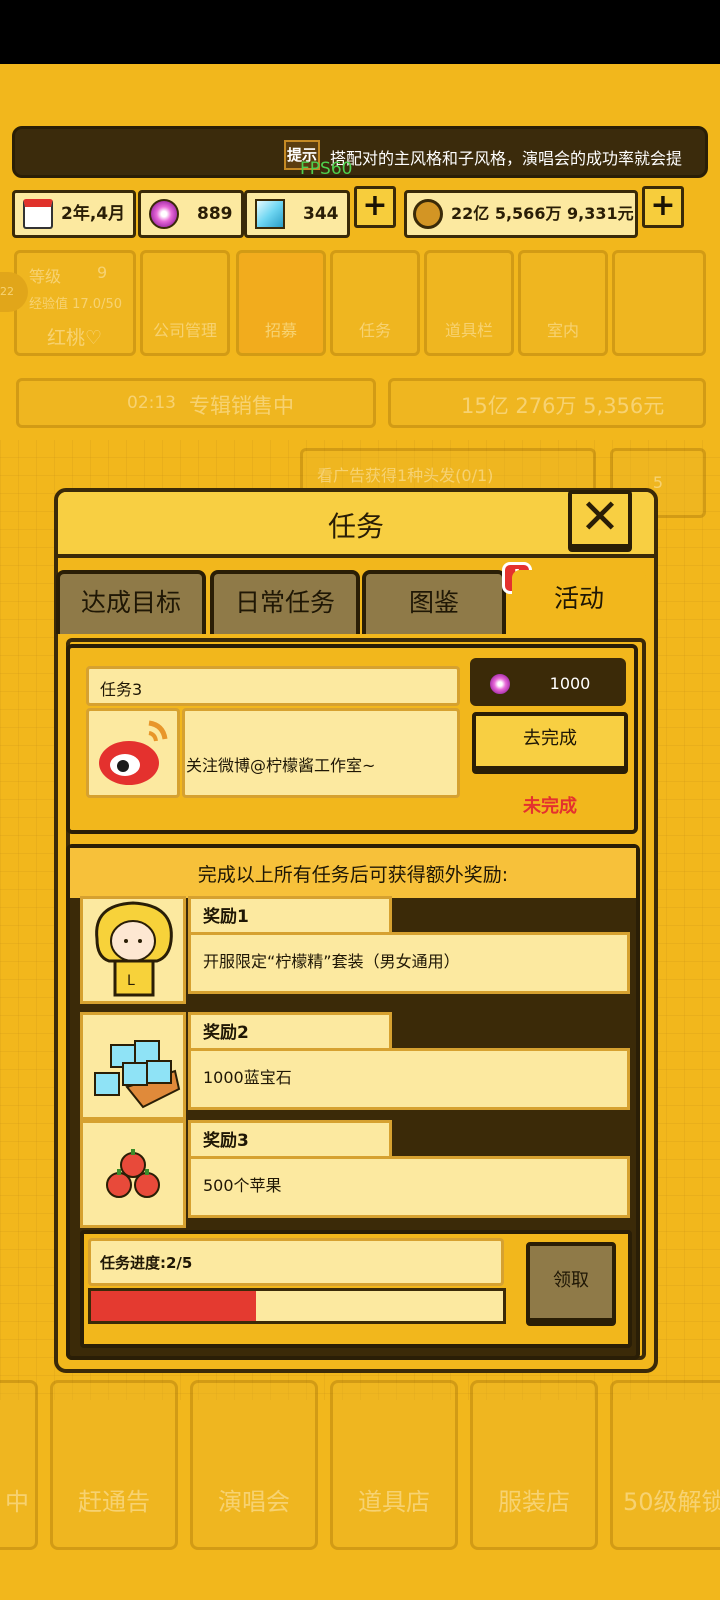  Describe the element at coordinates (146, 1263) in the screenshot. I see `progress-label: 任务进度:2/5` at that location.